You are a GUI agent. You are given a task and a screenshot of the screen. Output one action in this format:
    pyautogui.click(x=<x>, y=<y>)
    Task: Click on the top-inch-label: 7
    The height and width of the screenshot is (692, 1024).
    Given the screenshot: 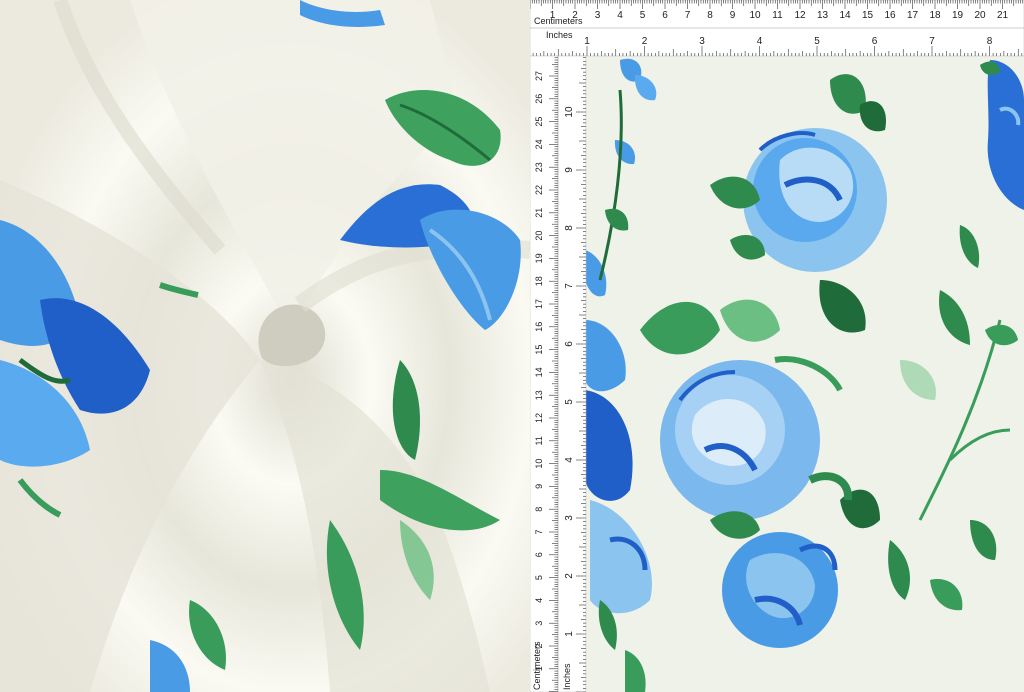 What is the action you would take?
    pyautogui.click(x=932, y=41)
    